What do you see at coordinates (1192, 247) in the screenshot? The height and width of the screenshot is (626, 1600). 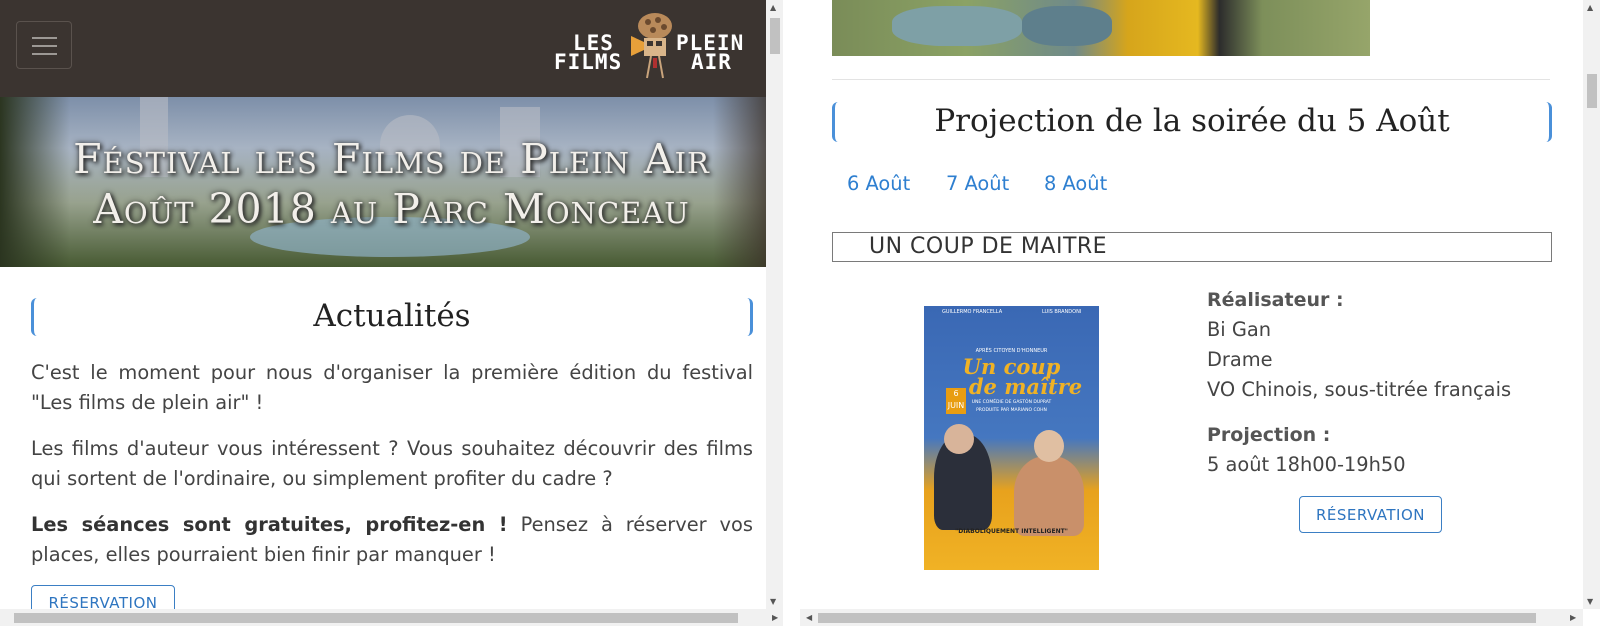 I see `film-title-box: UN COUP DE MAITRE` at bounding box center [1192, 247].